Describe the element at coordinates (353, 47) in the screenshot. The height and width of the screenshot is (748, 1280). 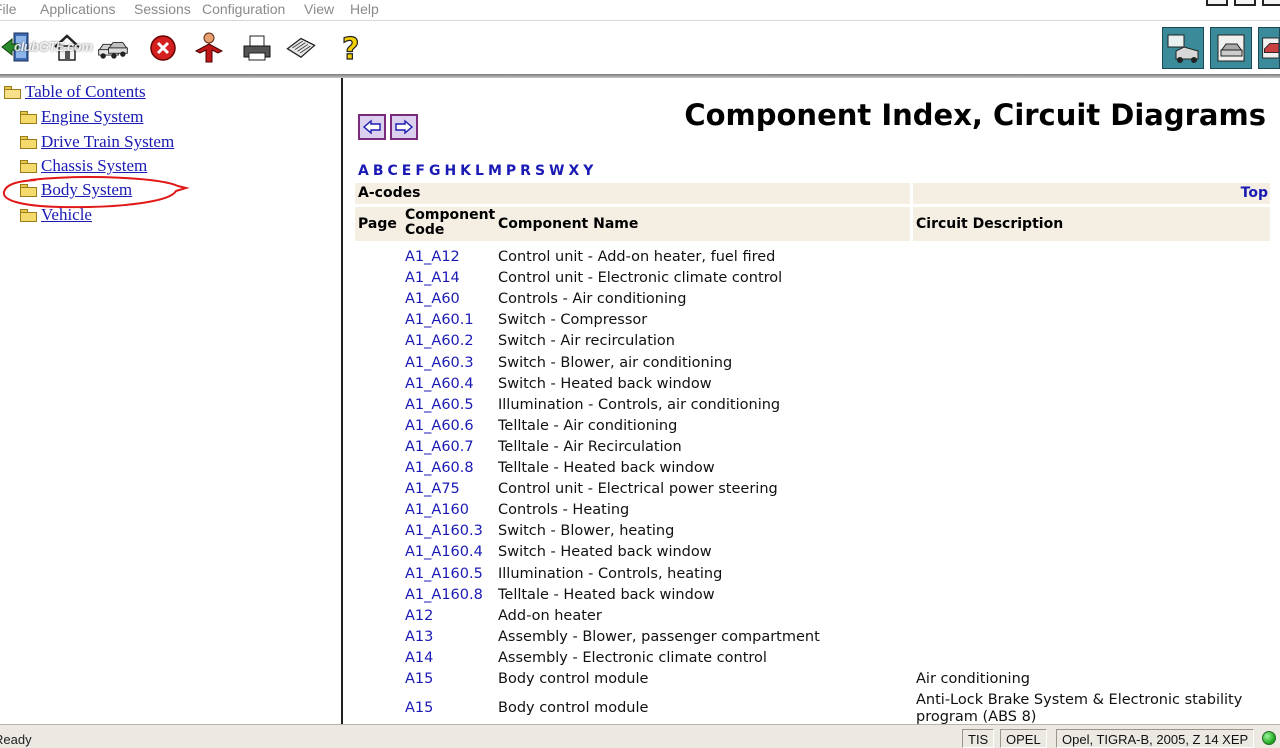
I see `help-icon: ?` at that location.